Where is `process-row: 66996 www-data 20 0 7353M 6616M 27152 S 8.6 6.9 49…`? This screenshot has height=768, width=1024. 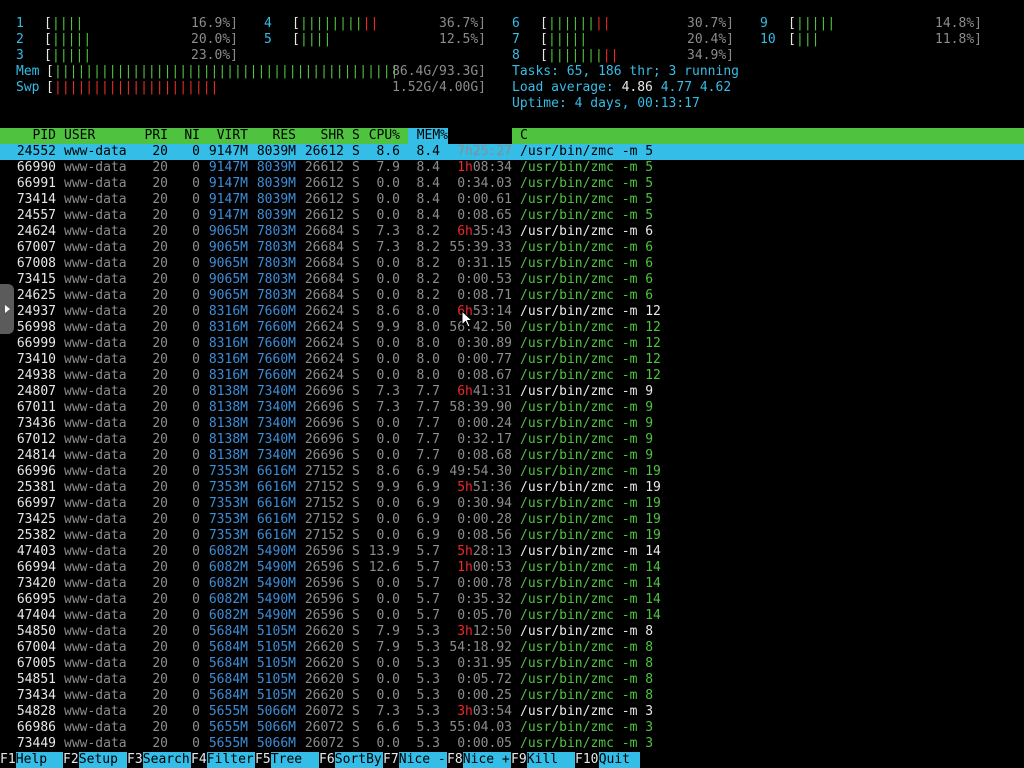
process-row: 66996 www-data 20 0 7353M 6616M 27152 S 8.6 6.9 49… is located at coordinates (512, 472).